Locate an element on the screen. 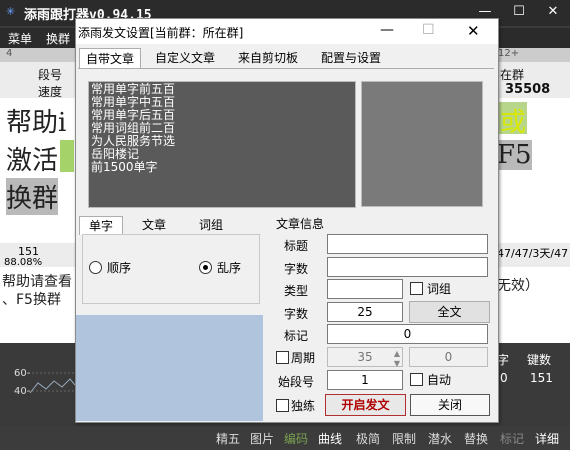 The width and height of the screenshot is (570, 450). duan-label: 段号 is located at coordinates (50, 75).